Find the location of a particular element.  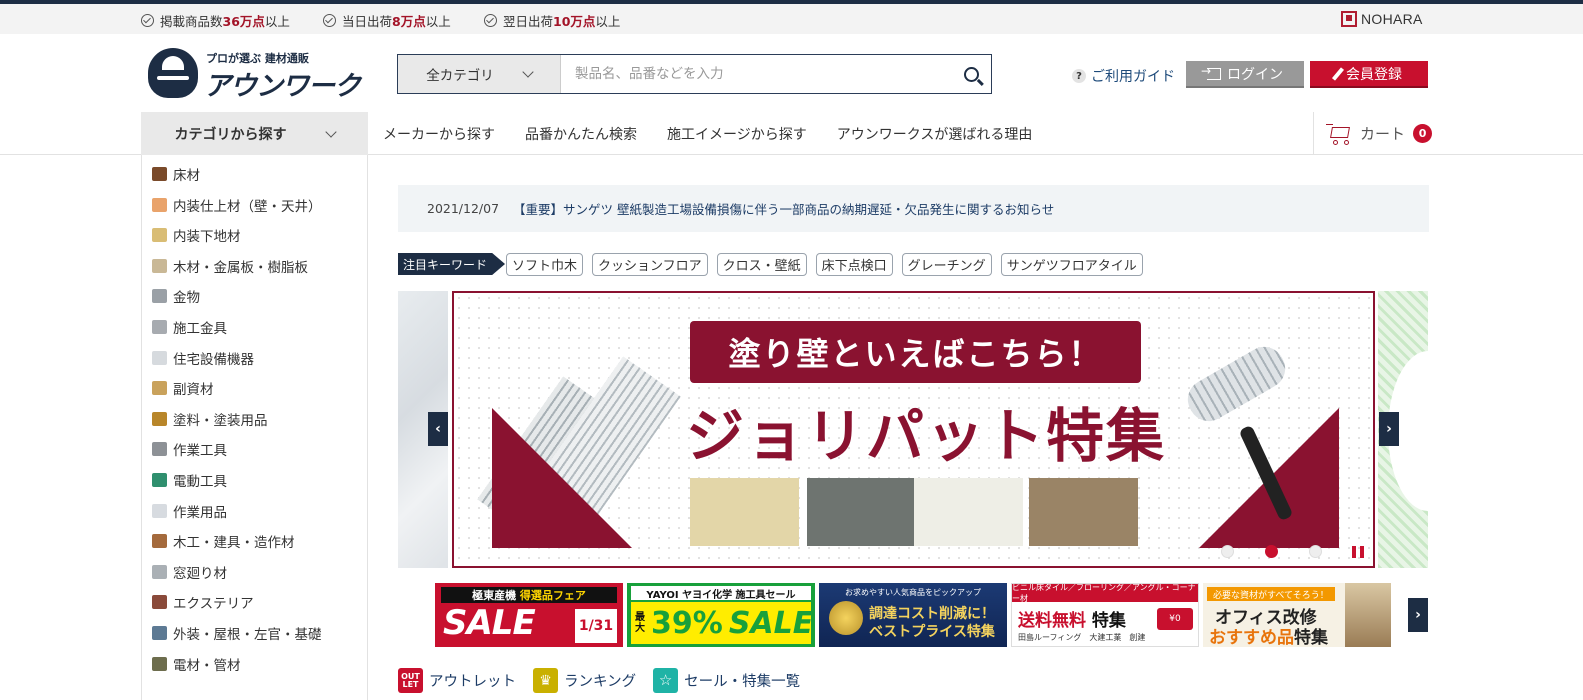

search-icon is located at coordinates (971, 74).